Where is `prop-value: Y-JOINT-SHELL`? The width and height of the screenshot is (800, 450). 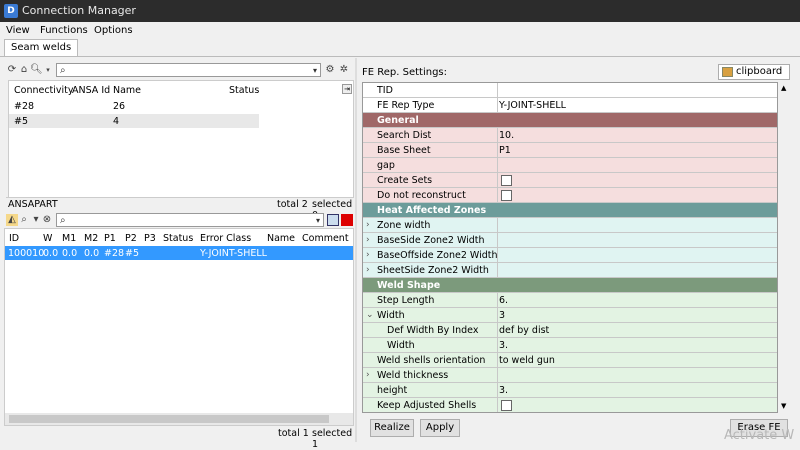 prop-value: Y-JOINT-SHELL is located at coordinates (532, 105).